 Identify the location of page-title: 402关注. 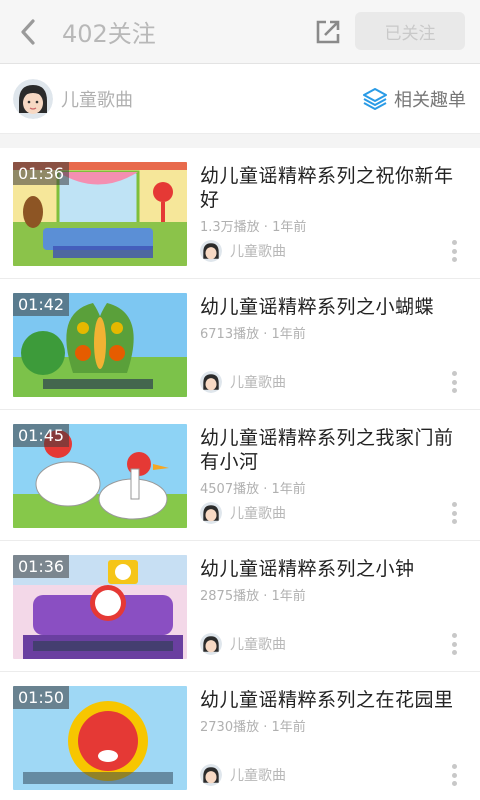
(109, 34).